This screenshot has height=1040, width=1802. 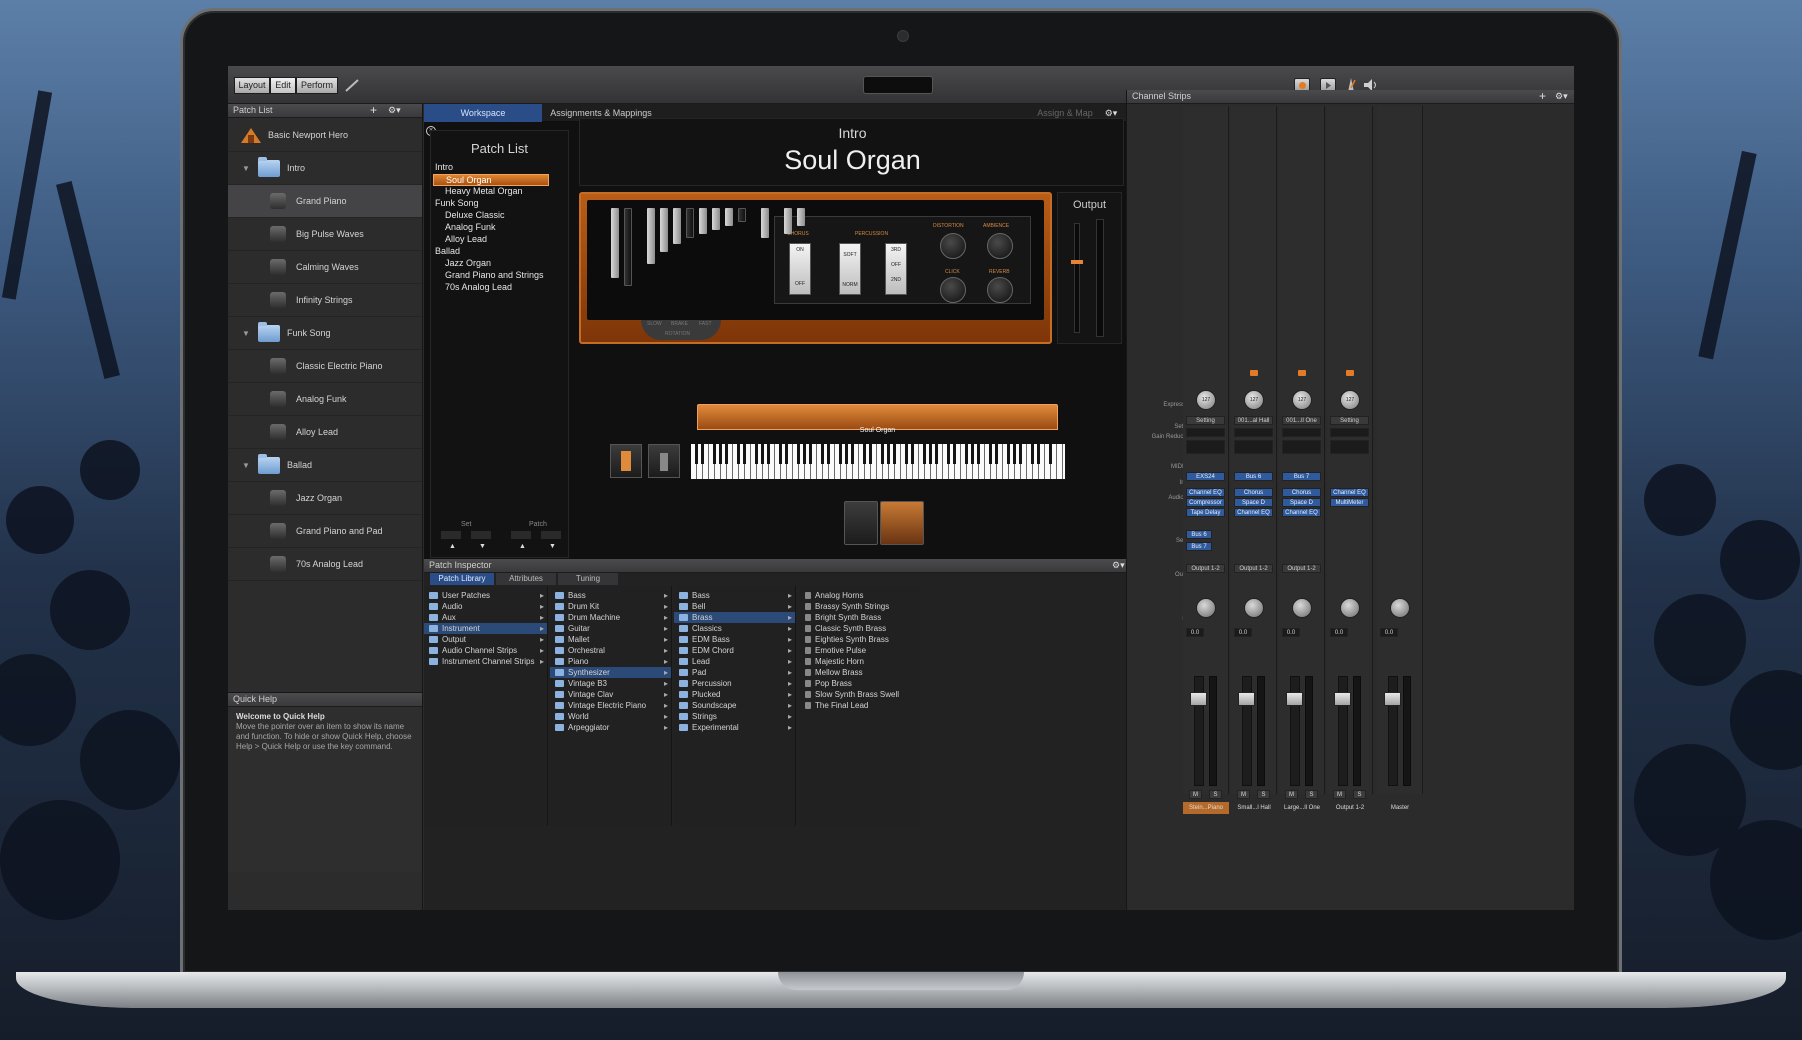 What do you see at coordinates (1205, 420) in the screenshot?
I see `setting-button: Setting` at bounding box center [1205, 420].